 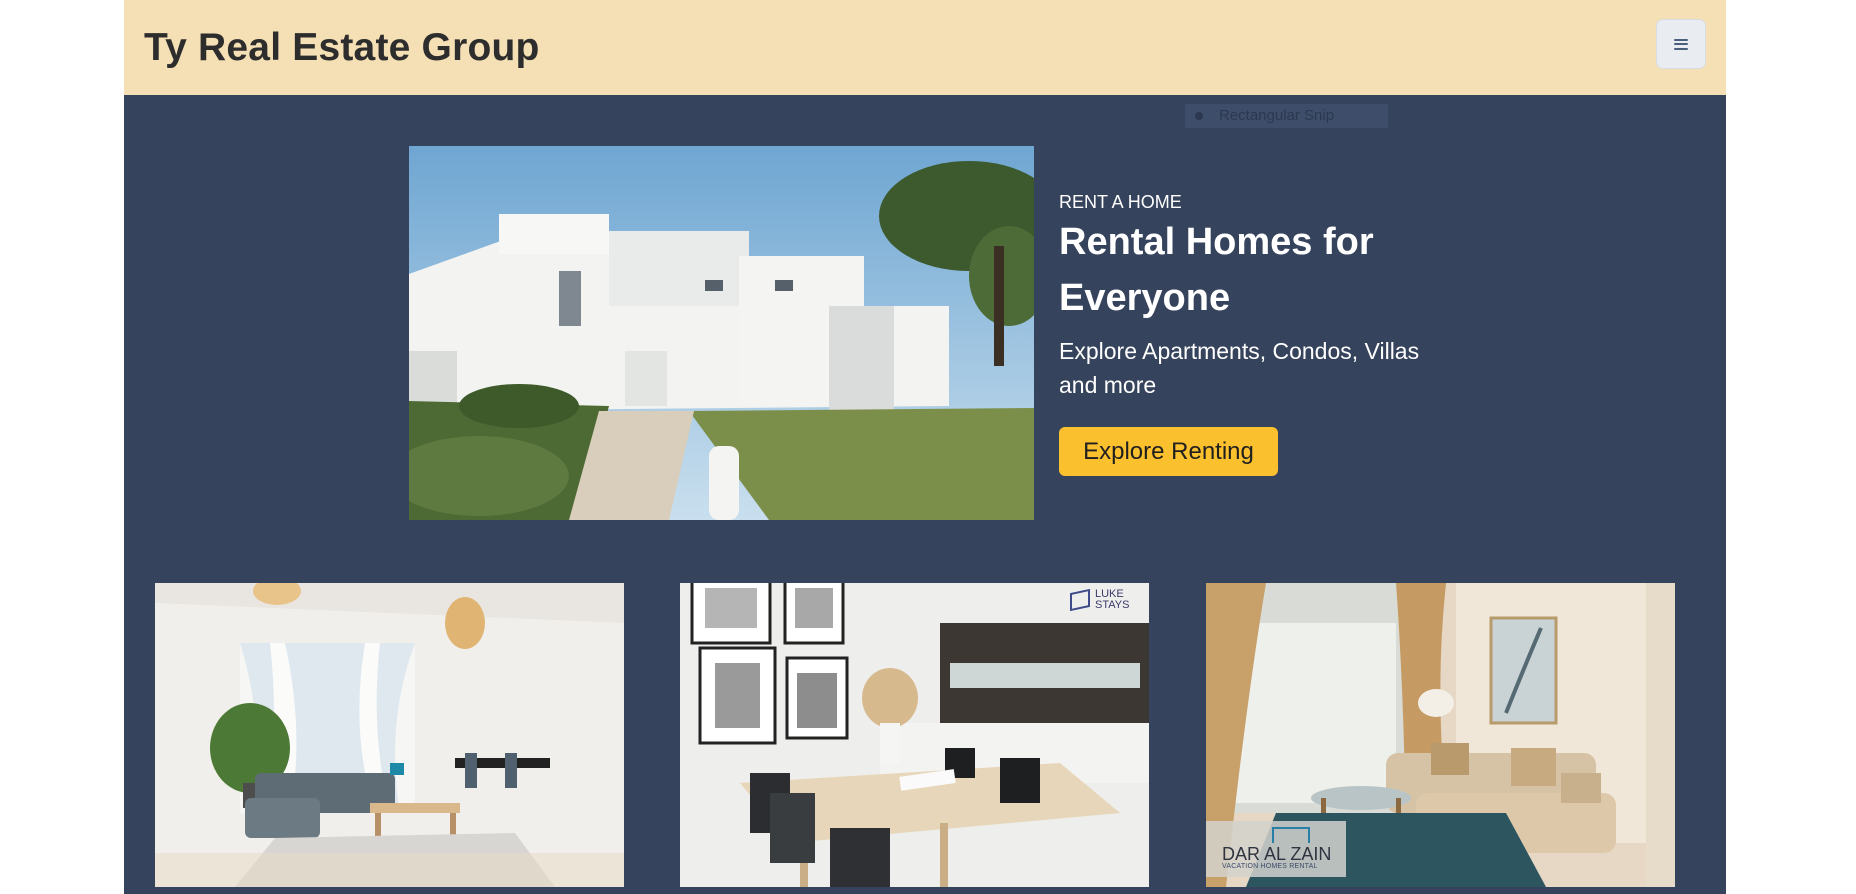 What do you see at coordinates (1199, 116) in the screenshot?
I see `snip-dot-icon` at bounding box center [1199, 116].